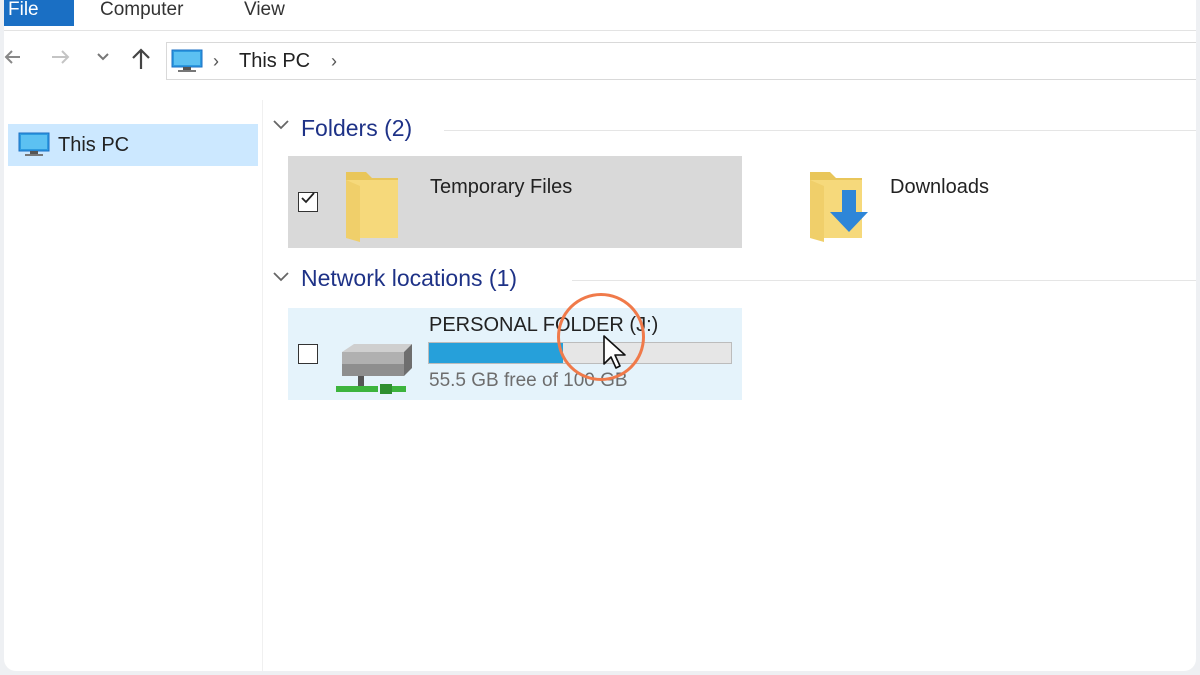 The height and width of the screenshot is (675, 1200). I want to click on sidebar-item-this-pc: This PC, so click(133, 145).